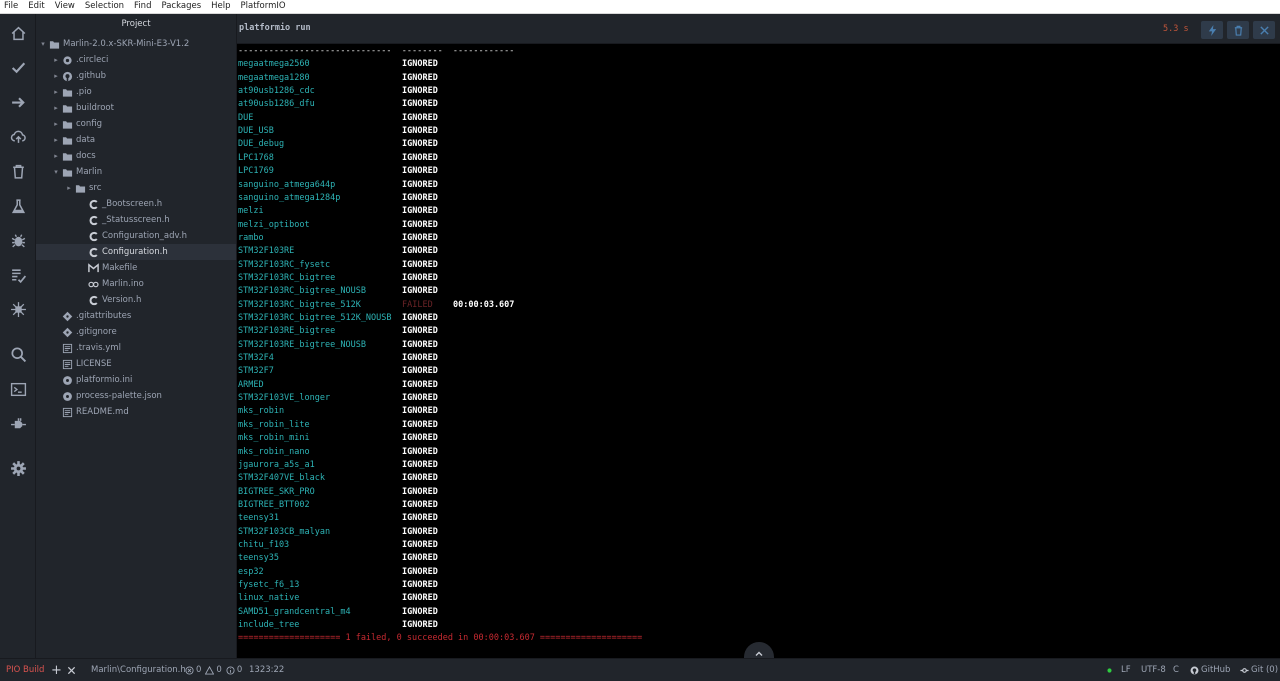 Image resolution: width=1280 pixels, height=681 pixels. I want to click on close-button, so click(1264, 30).